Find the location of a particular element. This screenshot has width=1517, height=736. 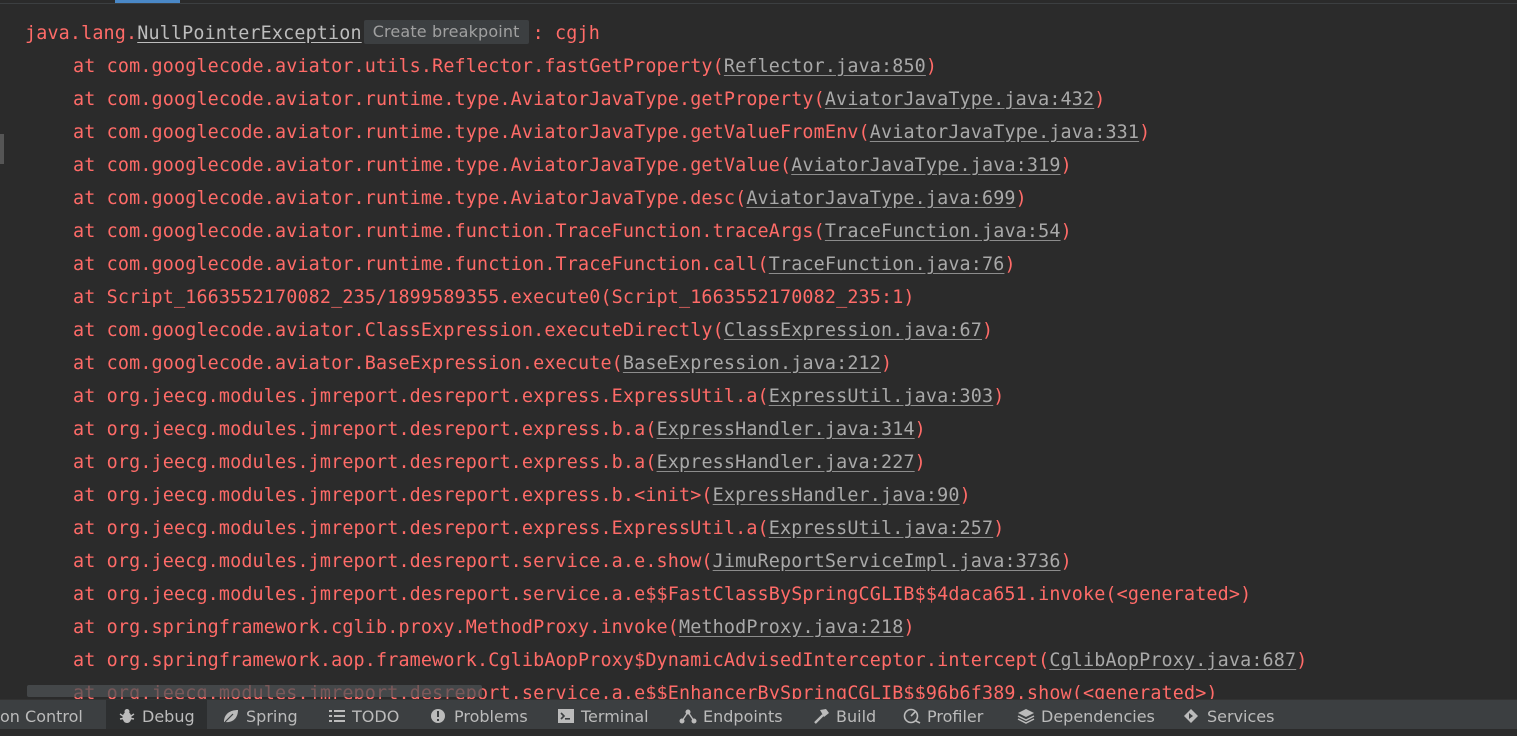

tab-label: Profiler is located at coordinates (955, 716).